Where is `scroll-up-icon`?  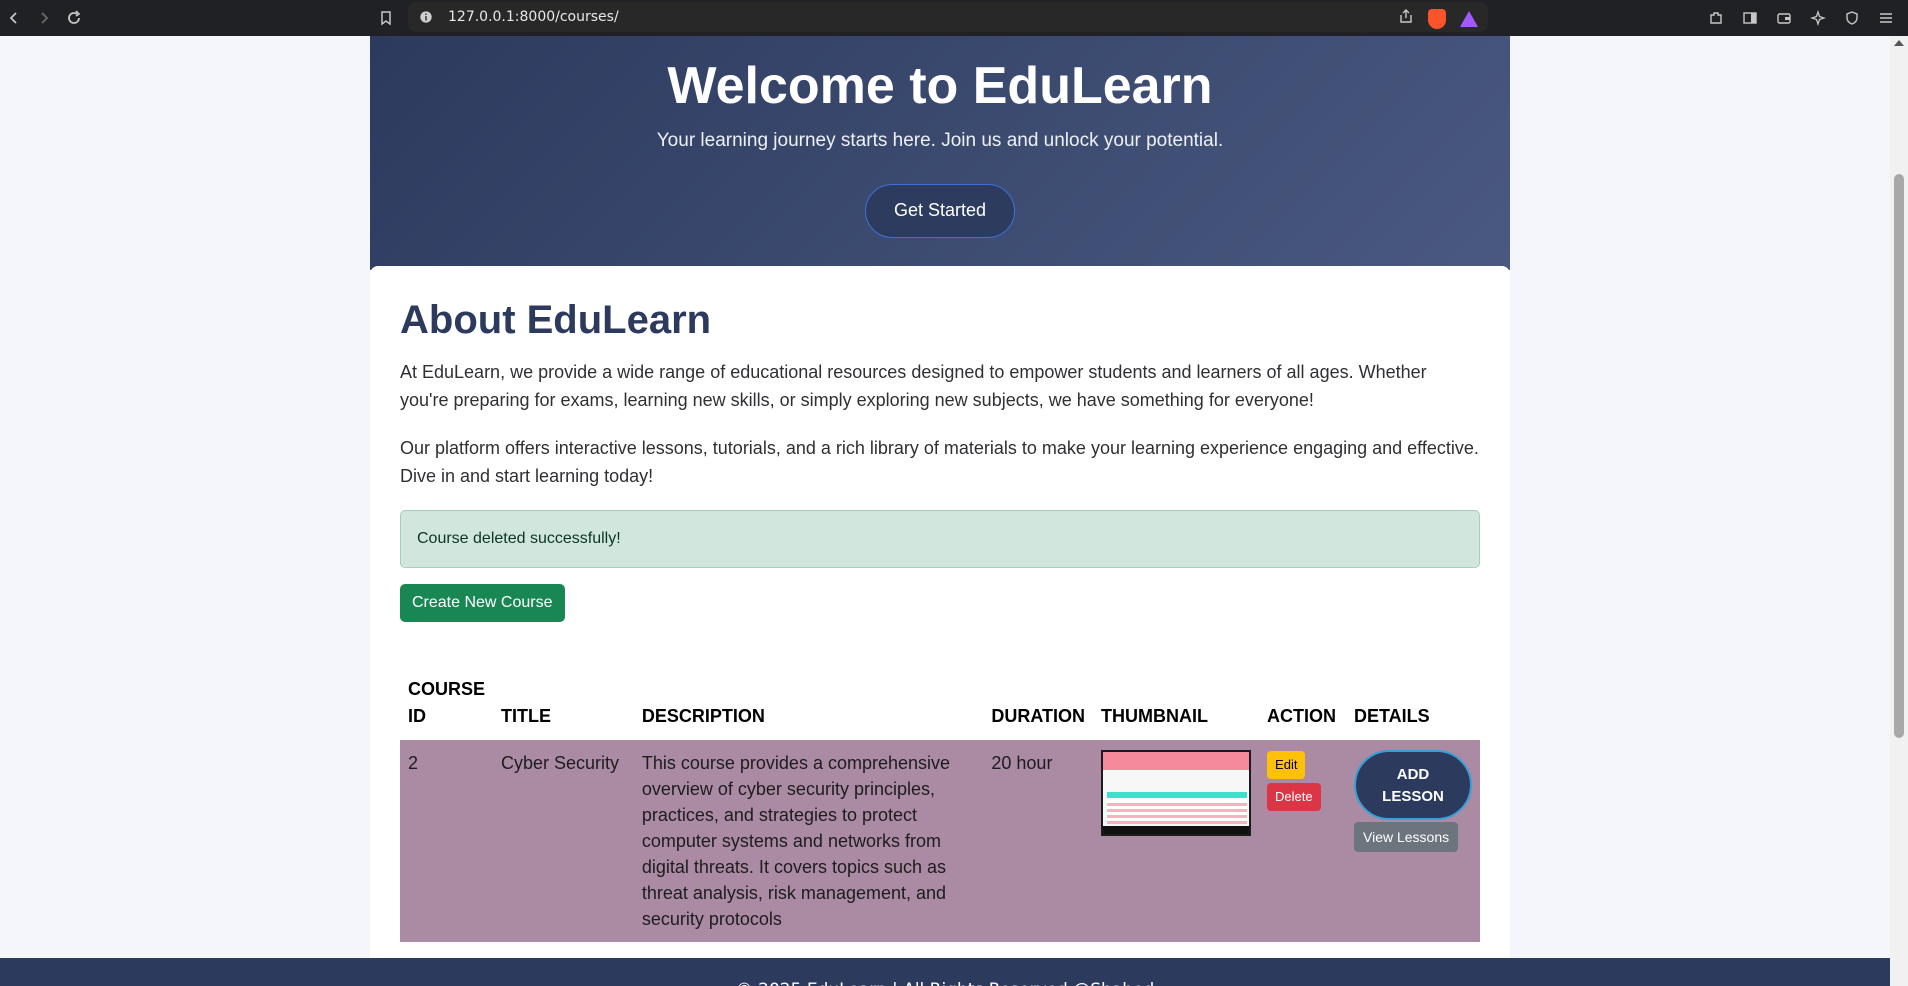
scroll-up-icon is located at coordinates (1899, 43).